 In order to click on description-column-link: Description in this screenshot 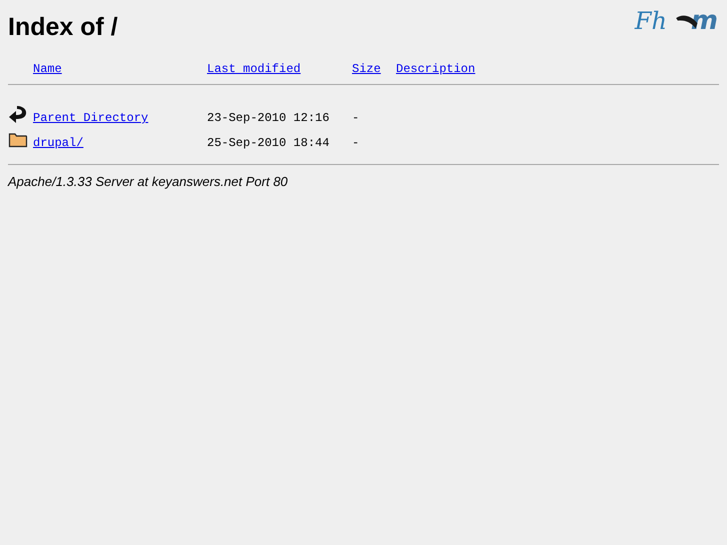, I will do `click(436, 69)`.